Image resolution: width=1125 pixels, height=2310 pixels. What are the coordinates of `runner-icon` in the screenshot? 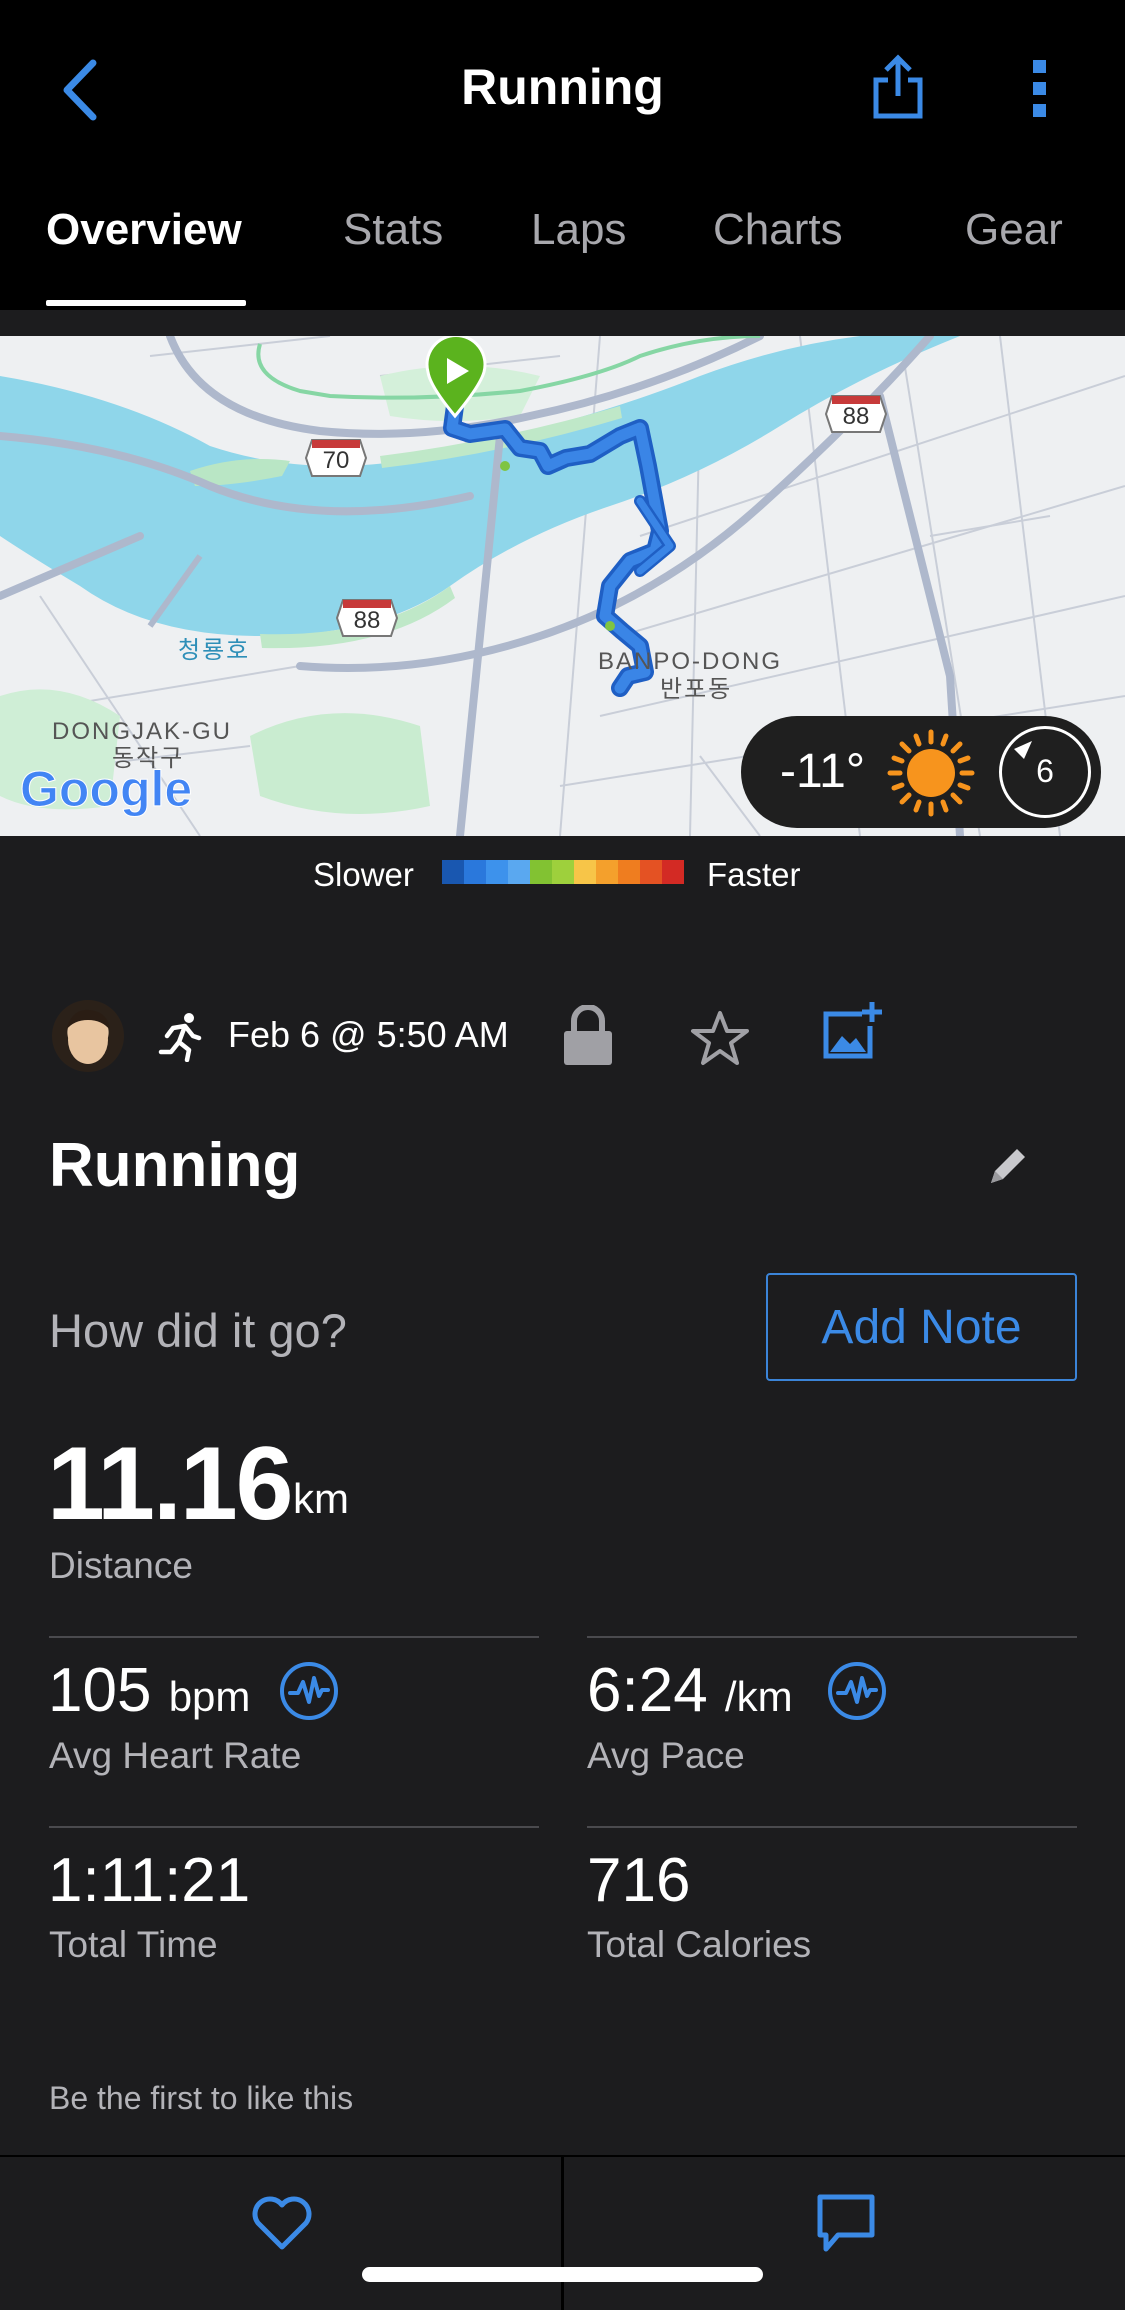 It's located at (180, 1037).